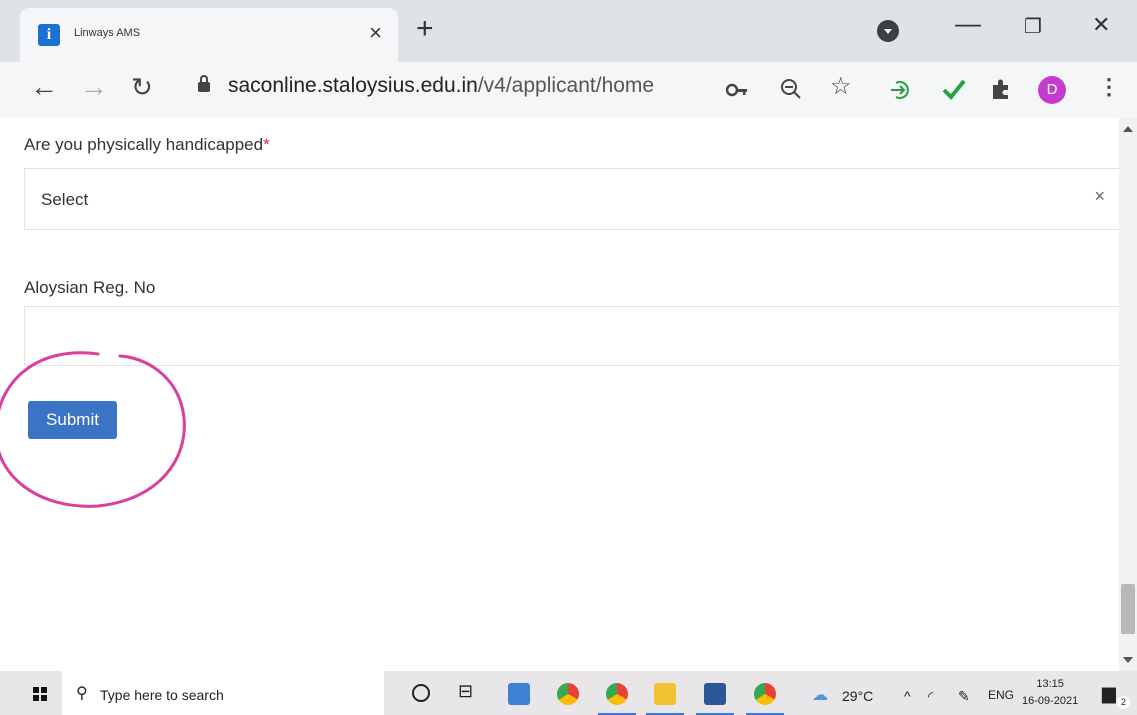 This screenshot has width=1137, height=715. Describe the element at coordinates (1109, 693) in the screenshot. I see `notification-icon: ▆` at that location.